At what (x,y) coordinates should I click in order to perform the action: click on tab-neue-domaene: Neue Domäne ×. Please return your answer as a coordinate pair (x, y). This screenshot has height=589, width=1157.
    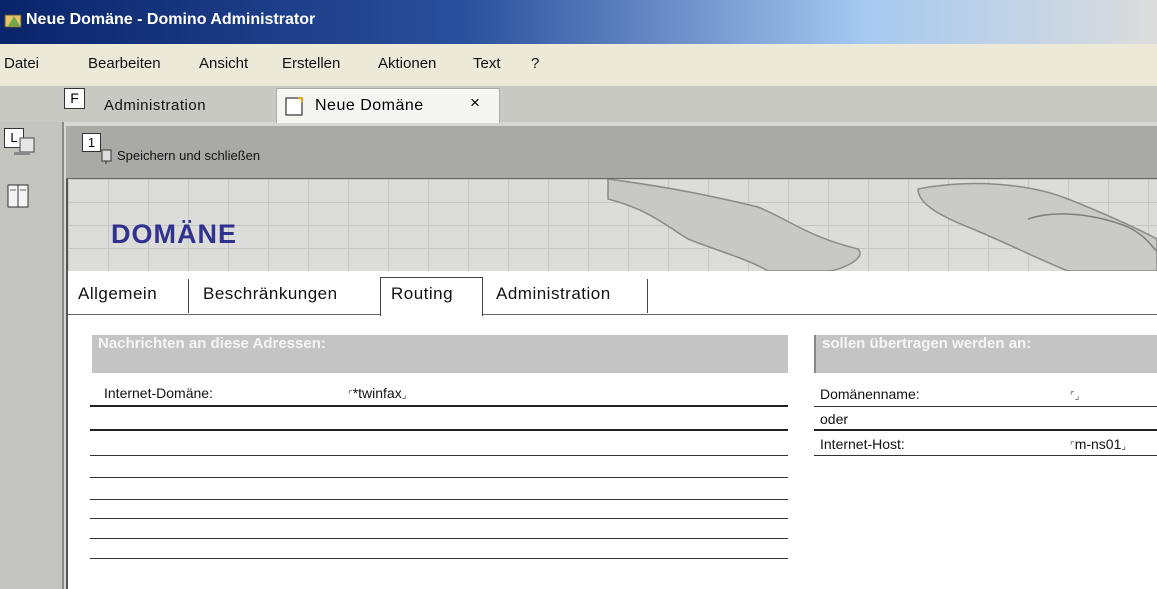
    Looking at the image, I should click on (388, 105).